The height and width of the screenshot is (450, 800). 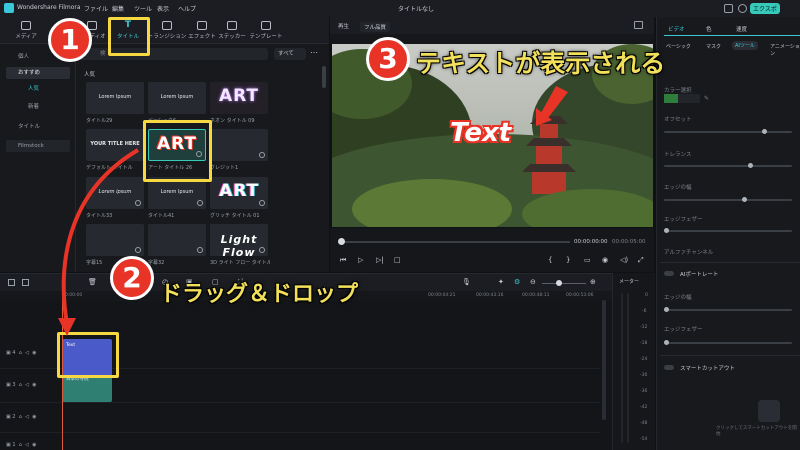 What do you see at coordinates (132, 278) in the screenshot?
I see `step-2-badge: 2` at bounding box center [132, 278].